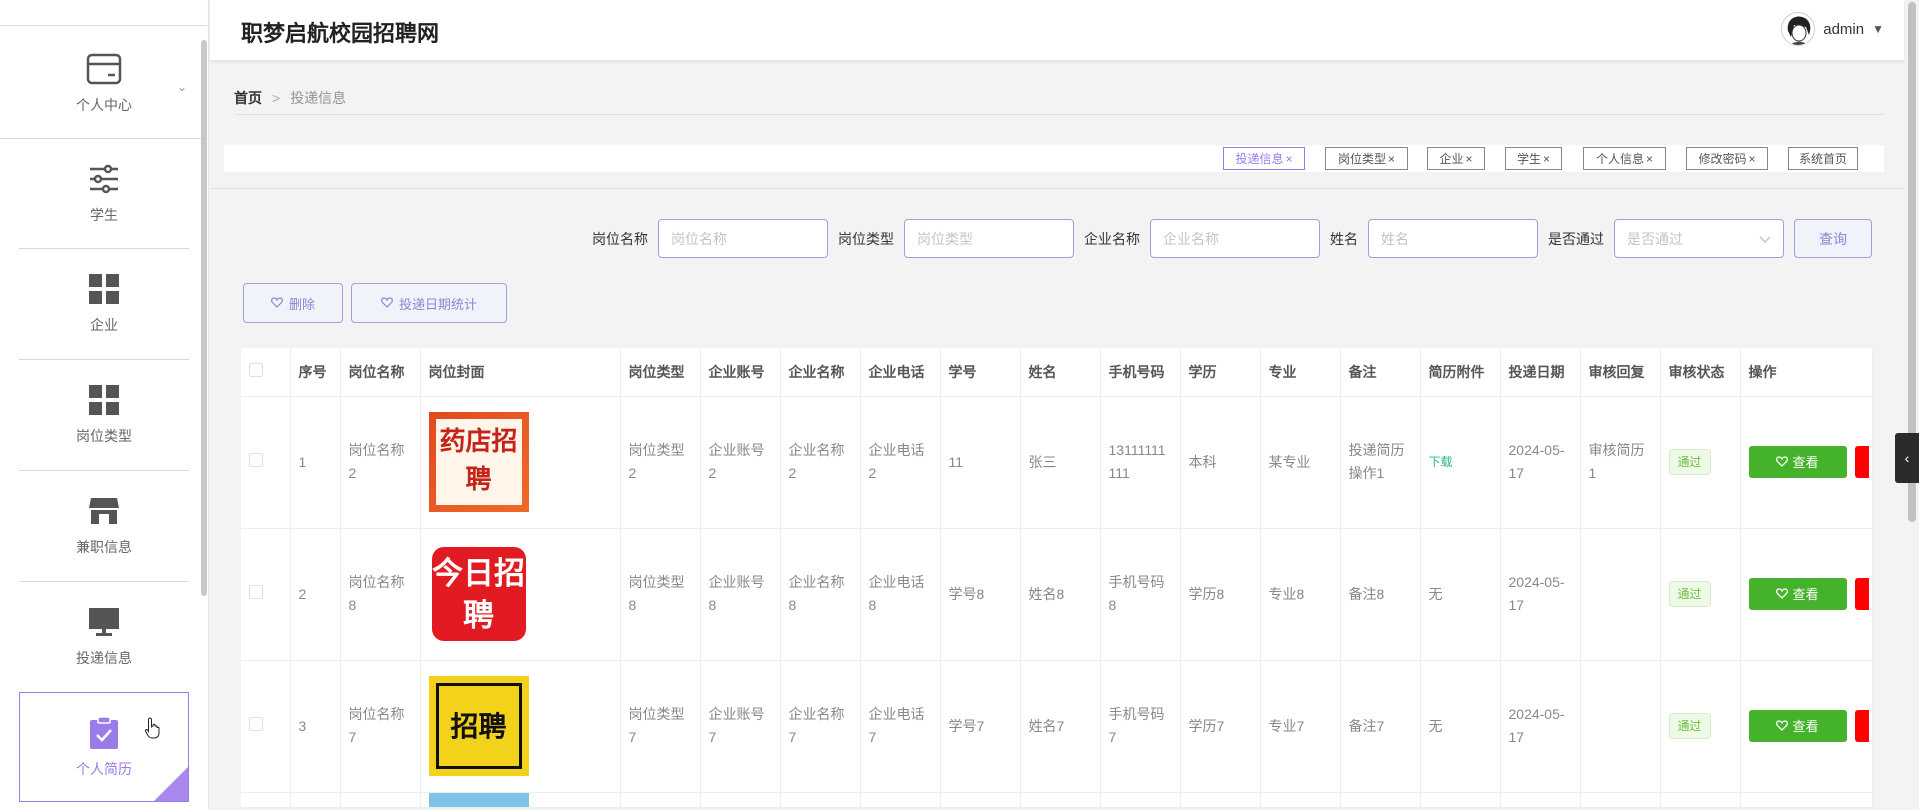 The height and width of the screenshot is (810, 1919). Describe the element at coordinates (478, 799) in the screenshot. I see `job-cover-image` at that location.